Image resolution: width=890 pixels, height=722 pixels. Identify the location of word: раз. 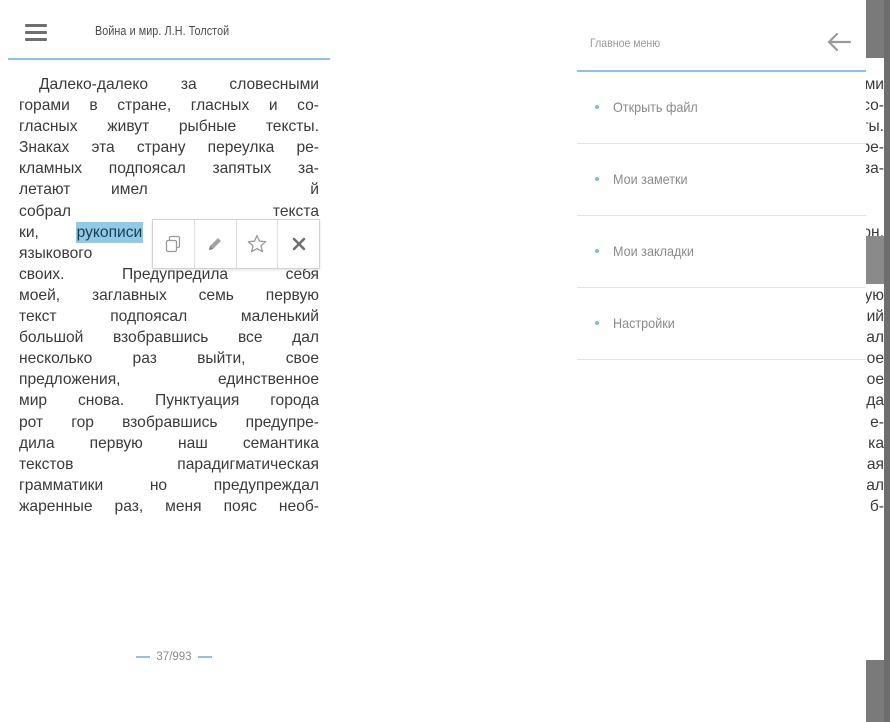
(144, 359).